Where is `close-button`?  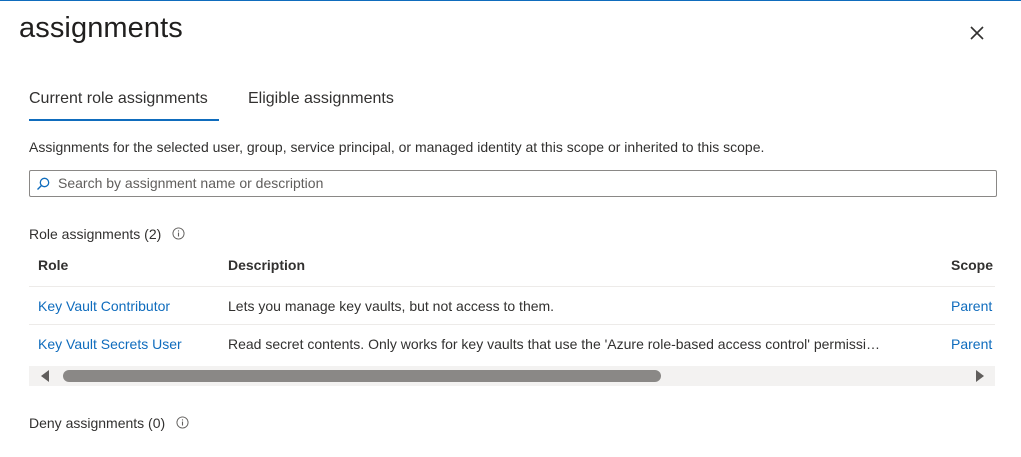 close-button is located at coordinates (977, 33).